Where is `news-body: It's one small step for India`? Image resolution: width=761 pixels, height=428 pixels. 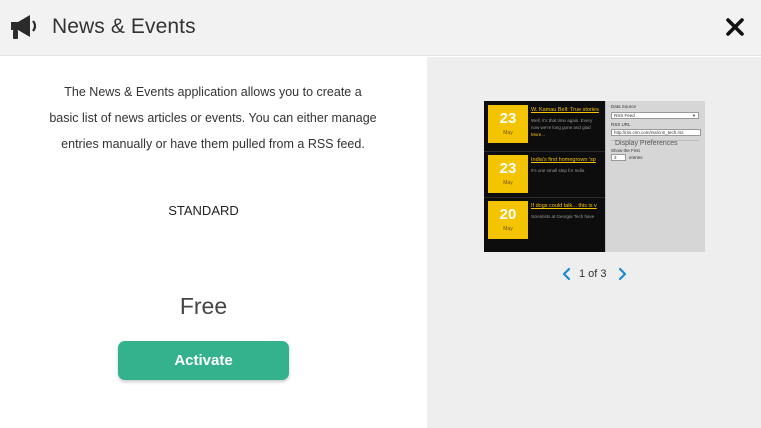
news-body: It's one small step for India is located at coordinates (567, 170).